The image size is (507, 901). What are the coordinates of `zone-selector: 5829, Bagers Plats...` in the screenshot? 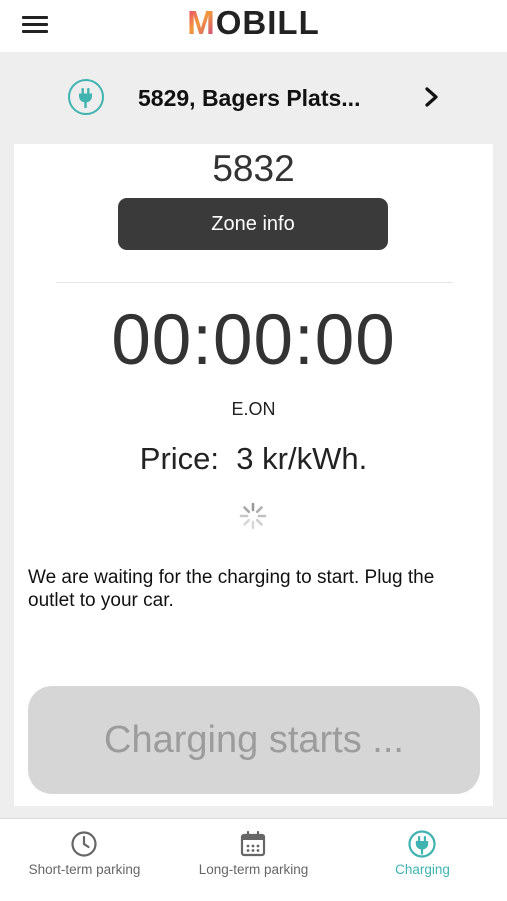 It's located at (253, 98).